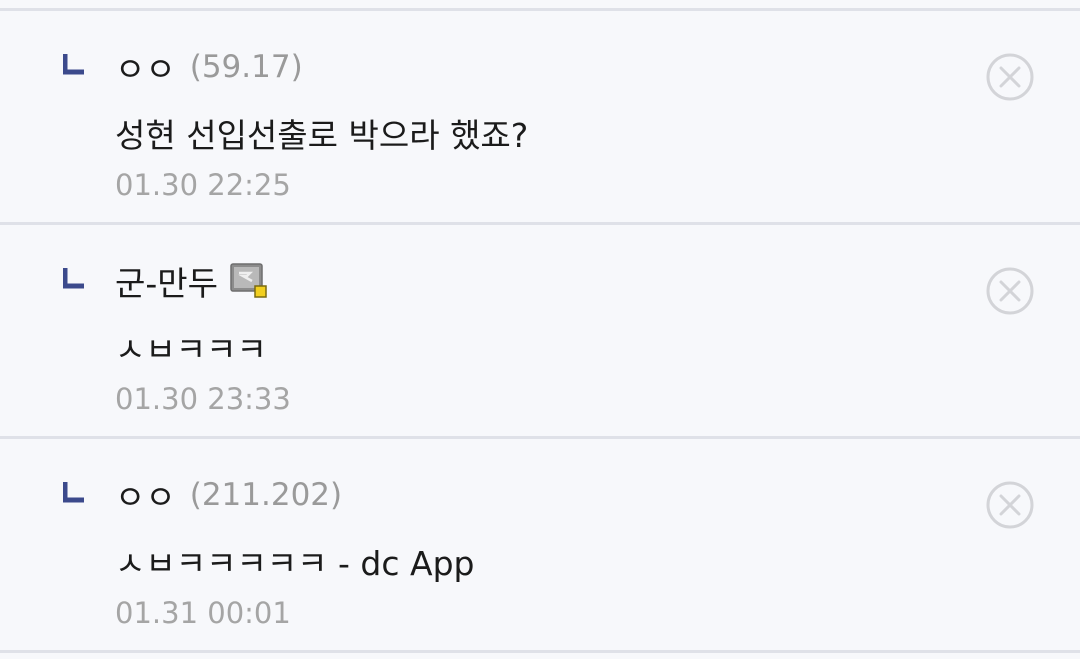 This screenshot has height=659, width=1080. What do you see at coordinates (203, 185) in the screenshot?
I see `reply-timestamp: 01.30 22:25` at bounding box center [203, 185].